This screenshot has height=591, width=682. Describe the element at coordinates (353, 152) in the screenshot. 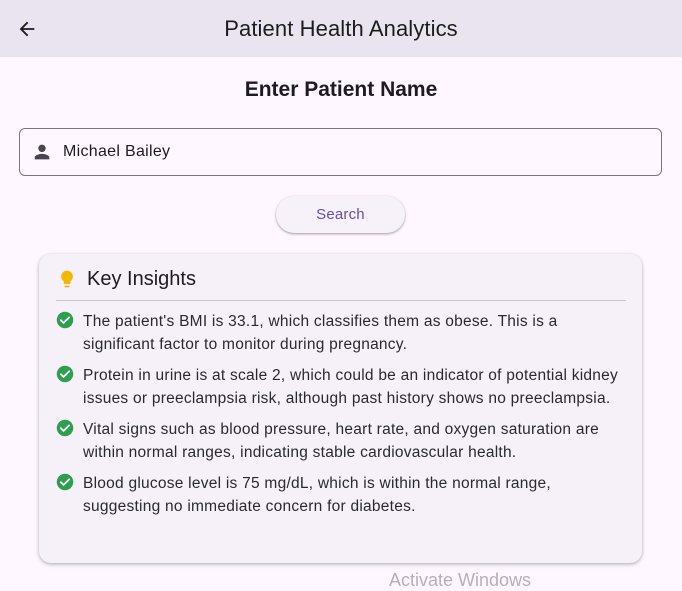

I see `patient-name-input` at that location.